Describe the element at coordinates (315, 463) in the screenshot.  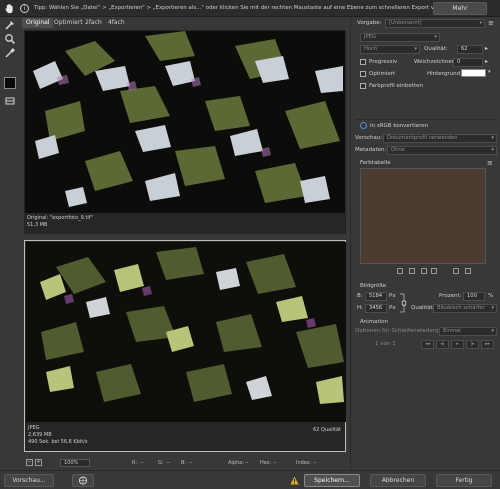
I see `index-value: --` at that location.